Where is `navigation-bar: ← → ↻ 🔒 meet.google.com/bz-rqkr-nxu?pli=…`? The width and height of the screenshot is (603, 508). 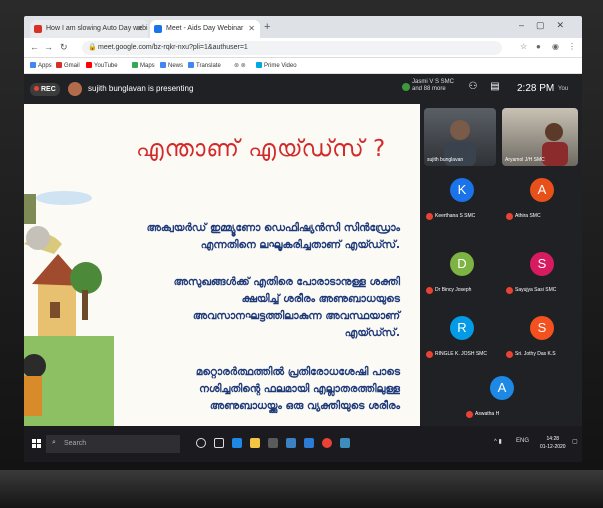 navigation-bar: ← → ↻ 🔒 meet.google.com/bz-rqkr-nxu?pli=… is located at coordinates (303, 48).